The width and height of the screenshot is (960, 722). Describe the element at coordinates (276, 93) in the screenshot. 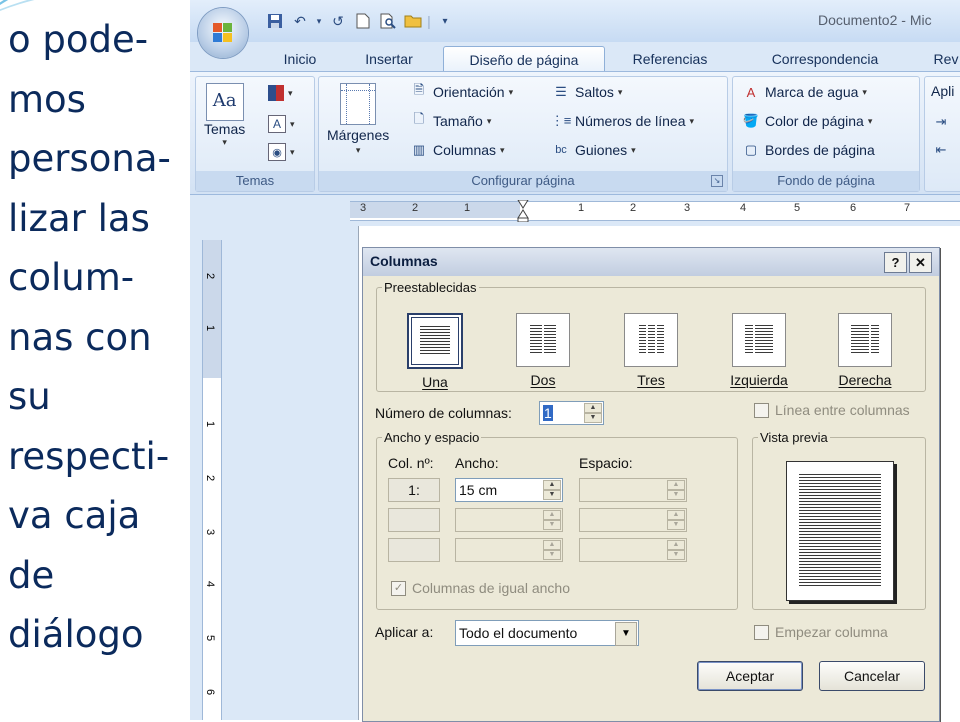

I see `theme-colors-icon` at that location.